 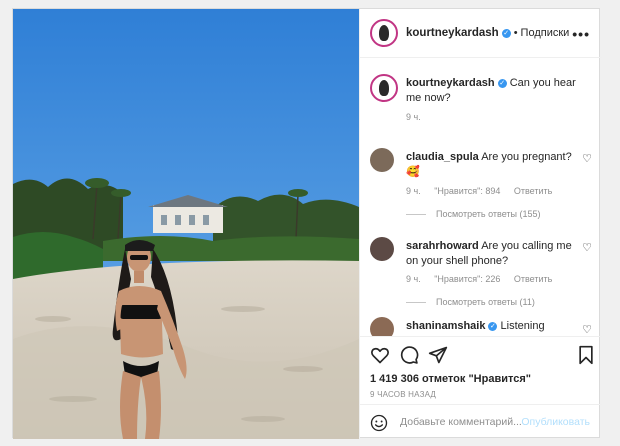 What do you see at coordinates (403, 394) in the screenshot?
I see `post-time: 9 ЧАСОВ НАЗАД` at bounding box center [403, 394].